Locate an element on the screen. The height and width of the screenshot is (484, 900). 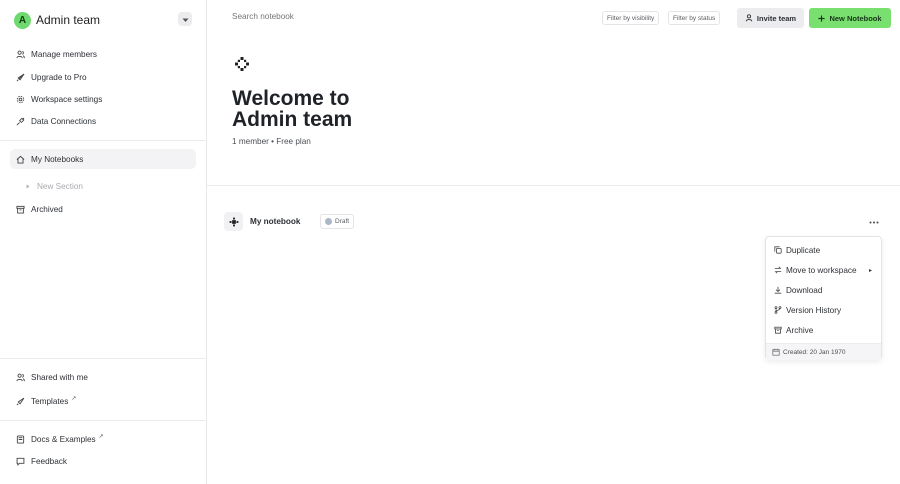
more-options-button is located at coordinates (874, 221).